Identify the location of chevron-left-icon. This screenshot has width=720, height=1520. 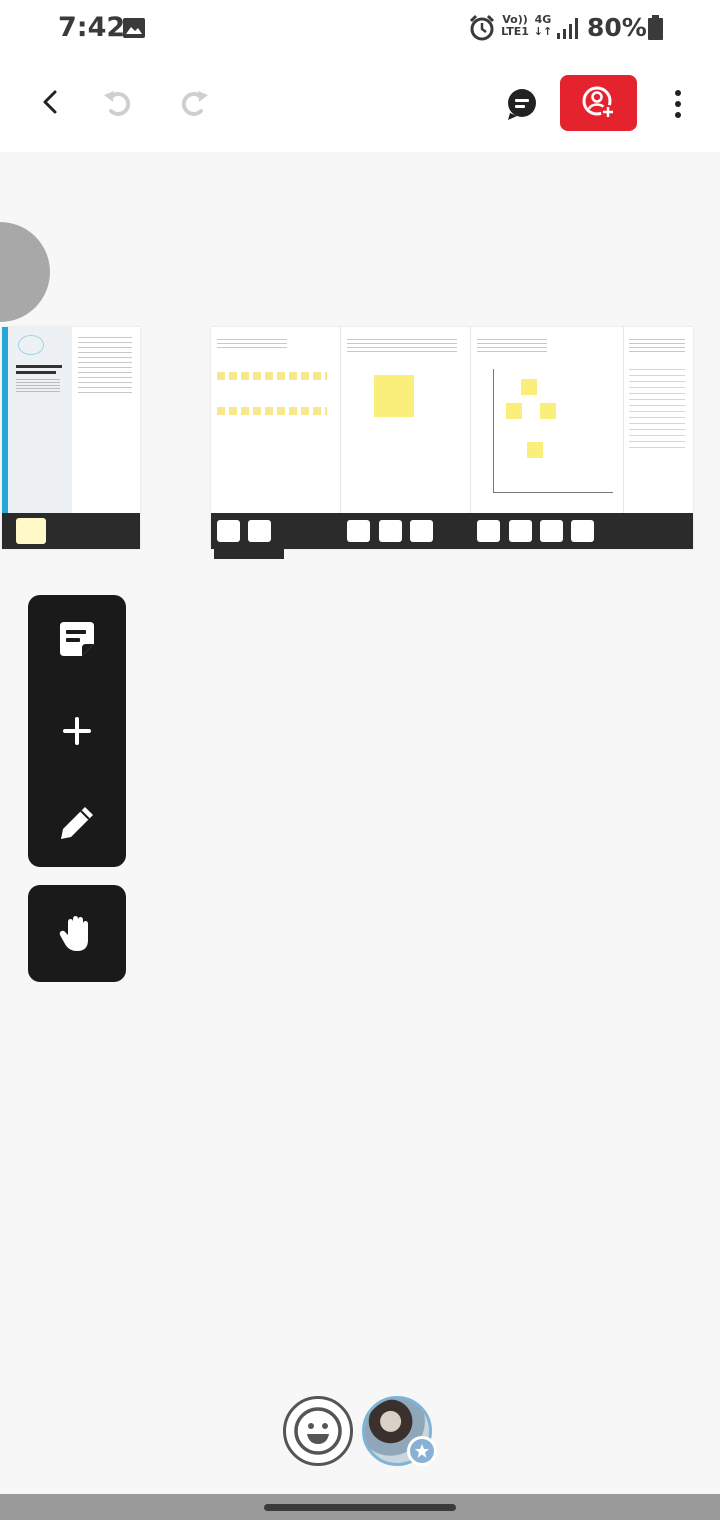
(50, 102).